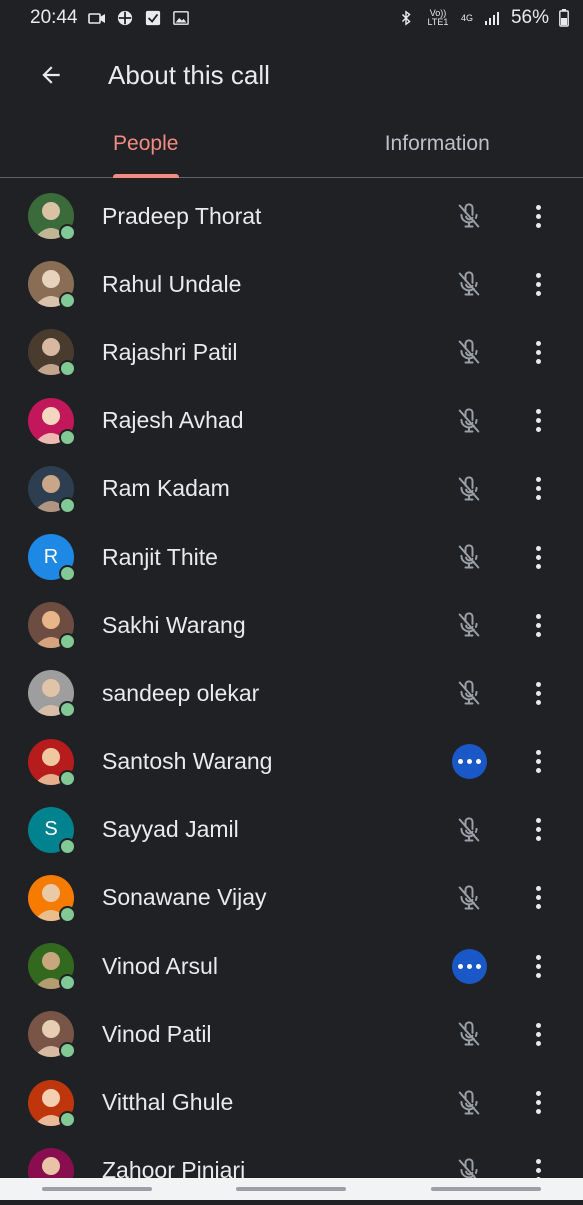 This screenshot has height=1205, width=583. What do you see at coordinates (291, 830) in the screenshot?
I see `participant-row: SSayyad Jamil` at bounding box center [291, 830].